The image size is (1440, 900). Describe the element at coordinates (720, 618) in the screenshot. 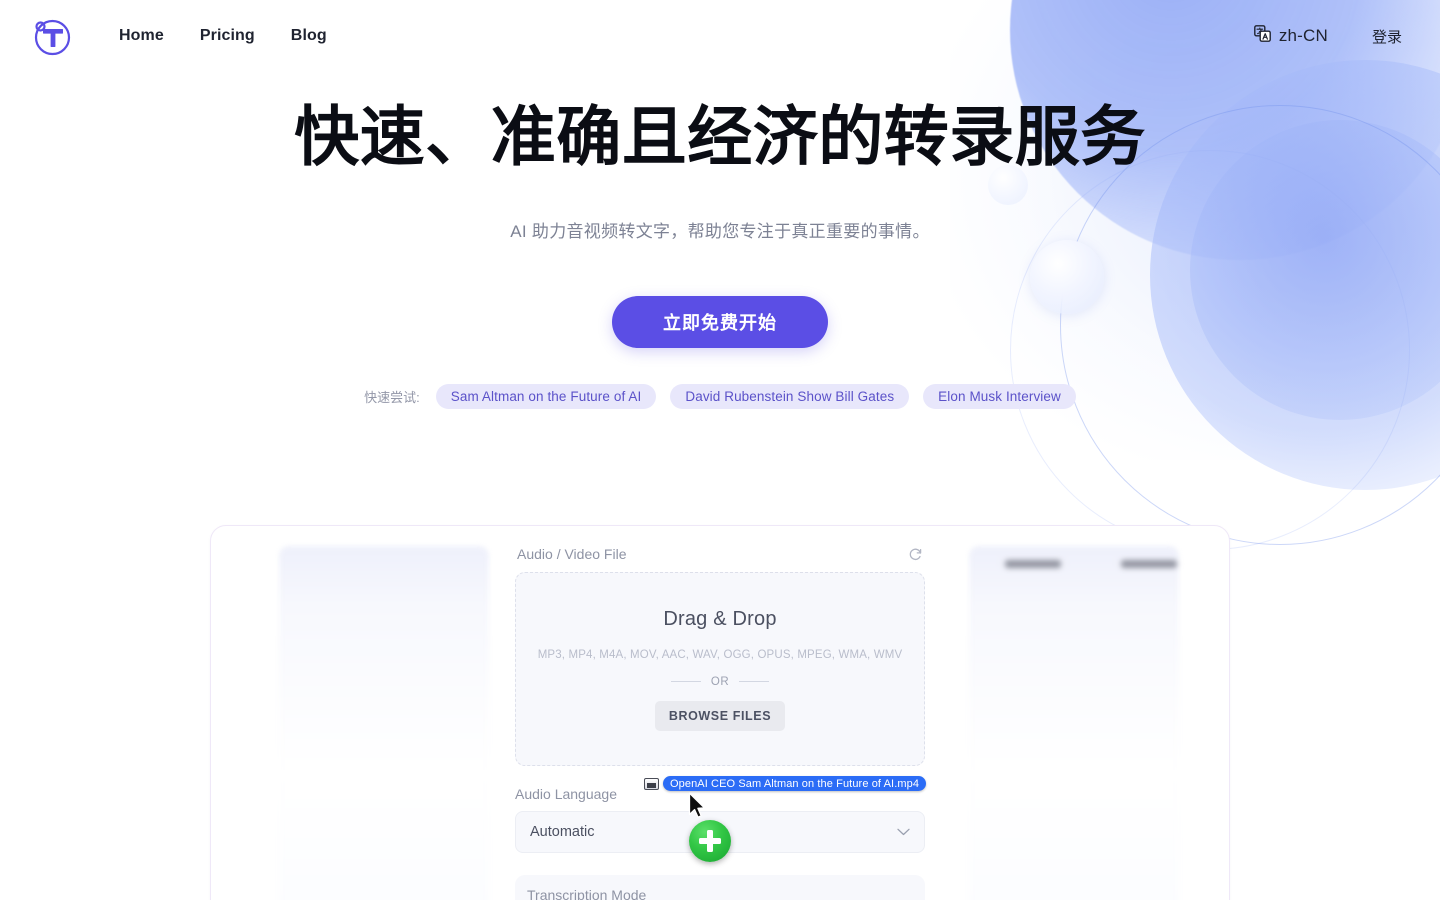

I see `dropzone-title: Drag & Drop` at that location.